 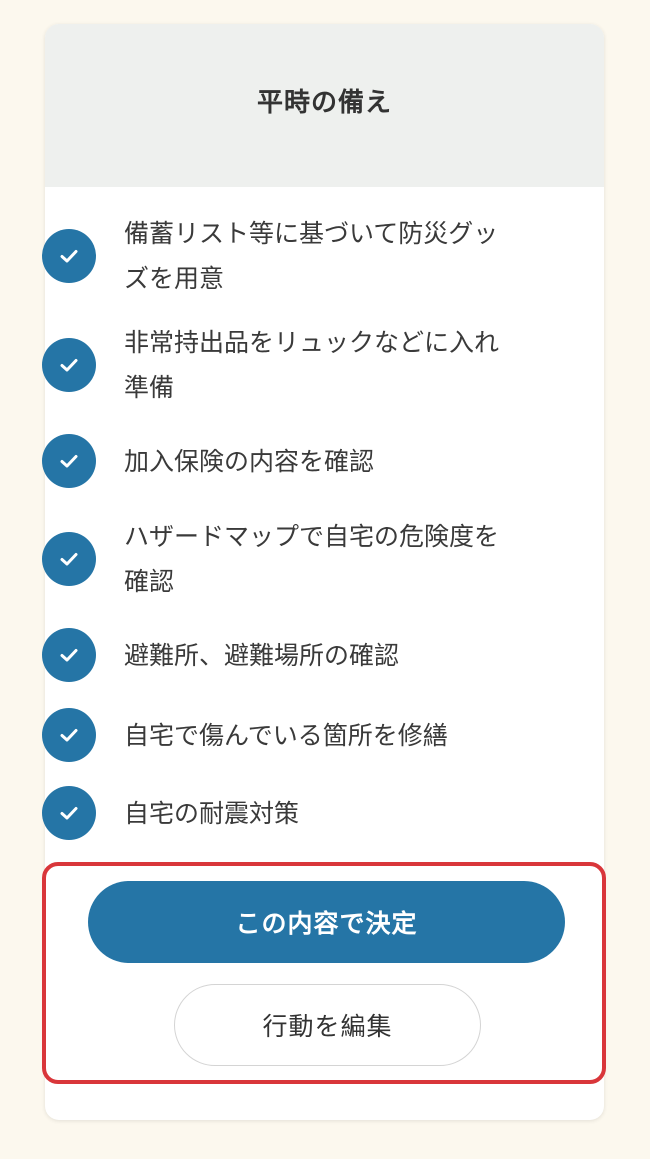 What do you see at coordinates (311, 256) in the screenshot?
I see `checklist-item-label: 備蓄リスト等に基づいて防災グッズを用意` at bounding box center [311, 256].